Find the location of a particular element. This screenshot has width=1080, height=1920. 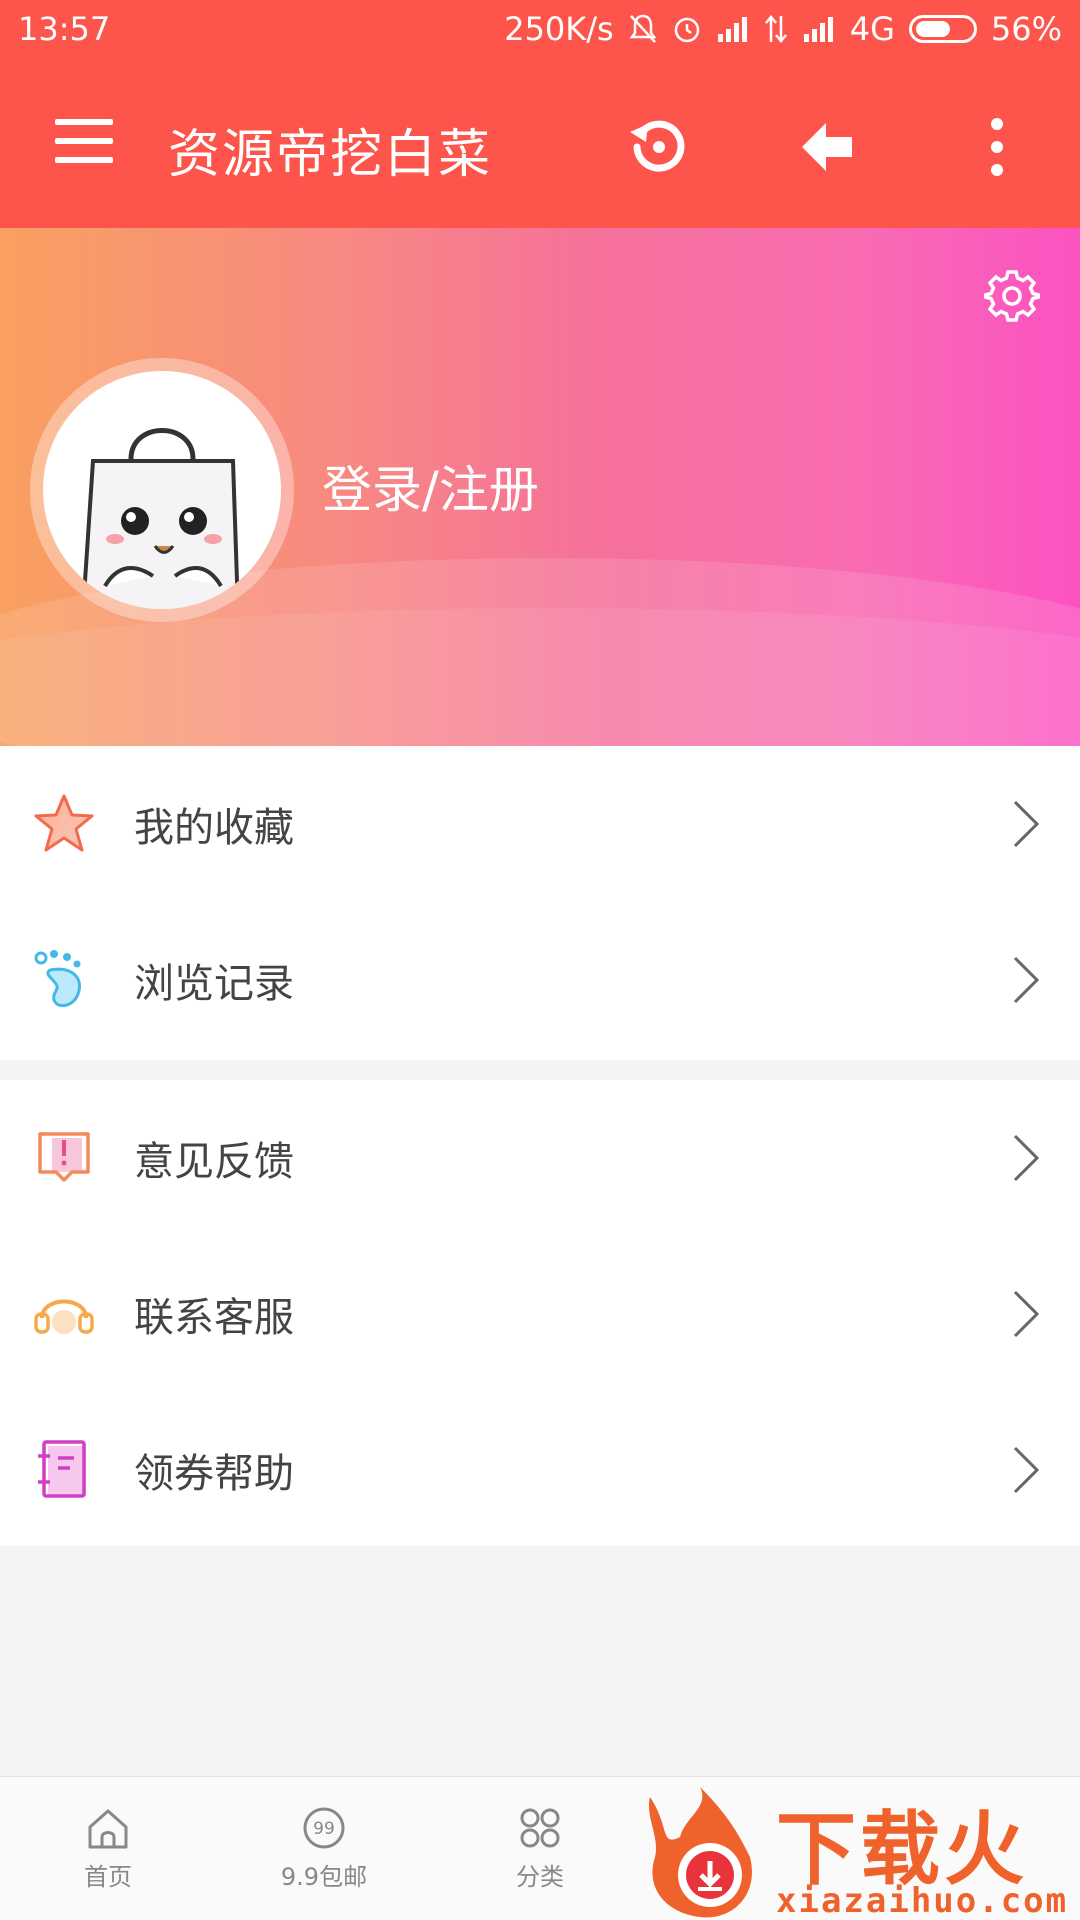

login-register-link: 登录/注册 is located at coordinates (430, 486).